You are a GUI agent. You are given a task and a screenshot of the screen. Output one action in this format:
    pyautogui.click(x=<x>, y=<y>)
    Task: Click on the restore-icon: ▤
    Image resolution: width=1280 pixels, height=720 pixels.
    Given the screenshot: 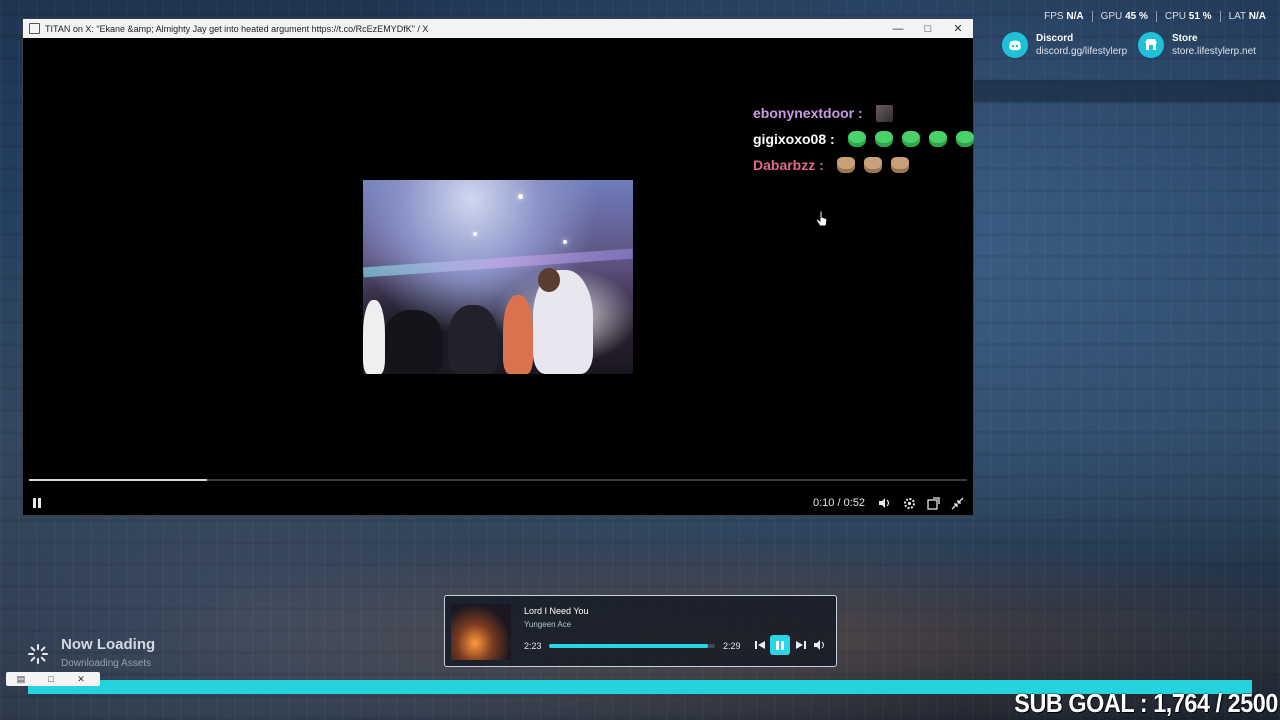 What is the action you would take?
    pyautogui.click(x=21, y=679)
    